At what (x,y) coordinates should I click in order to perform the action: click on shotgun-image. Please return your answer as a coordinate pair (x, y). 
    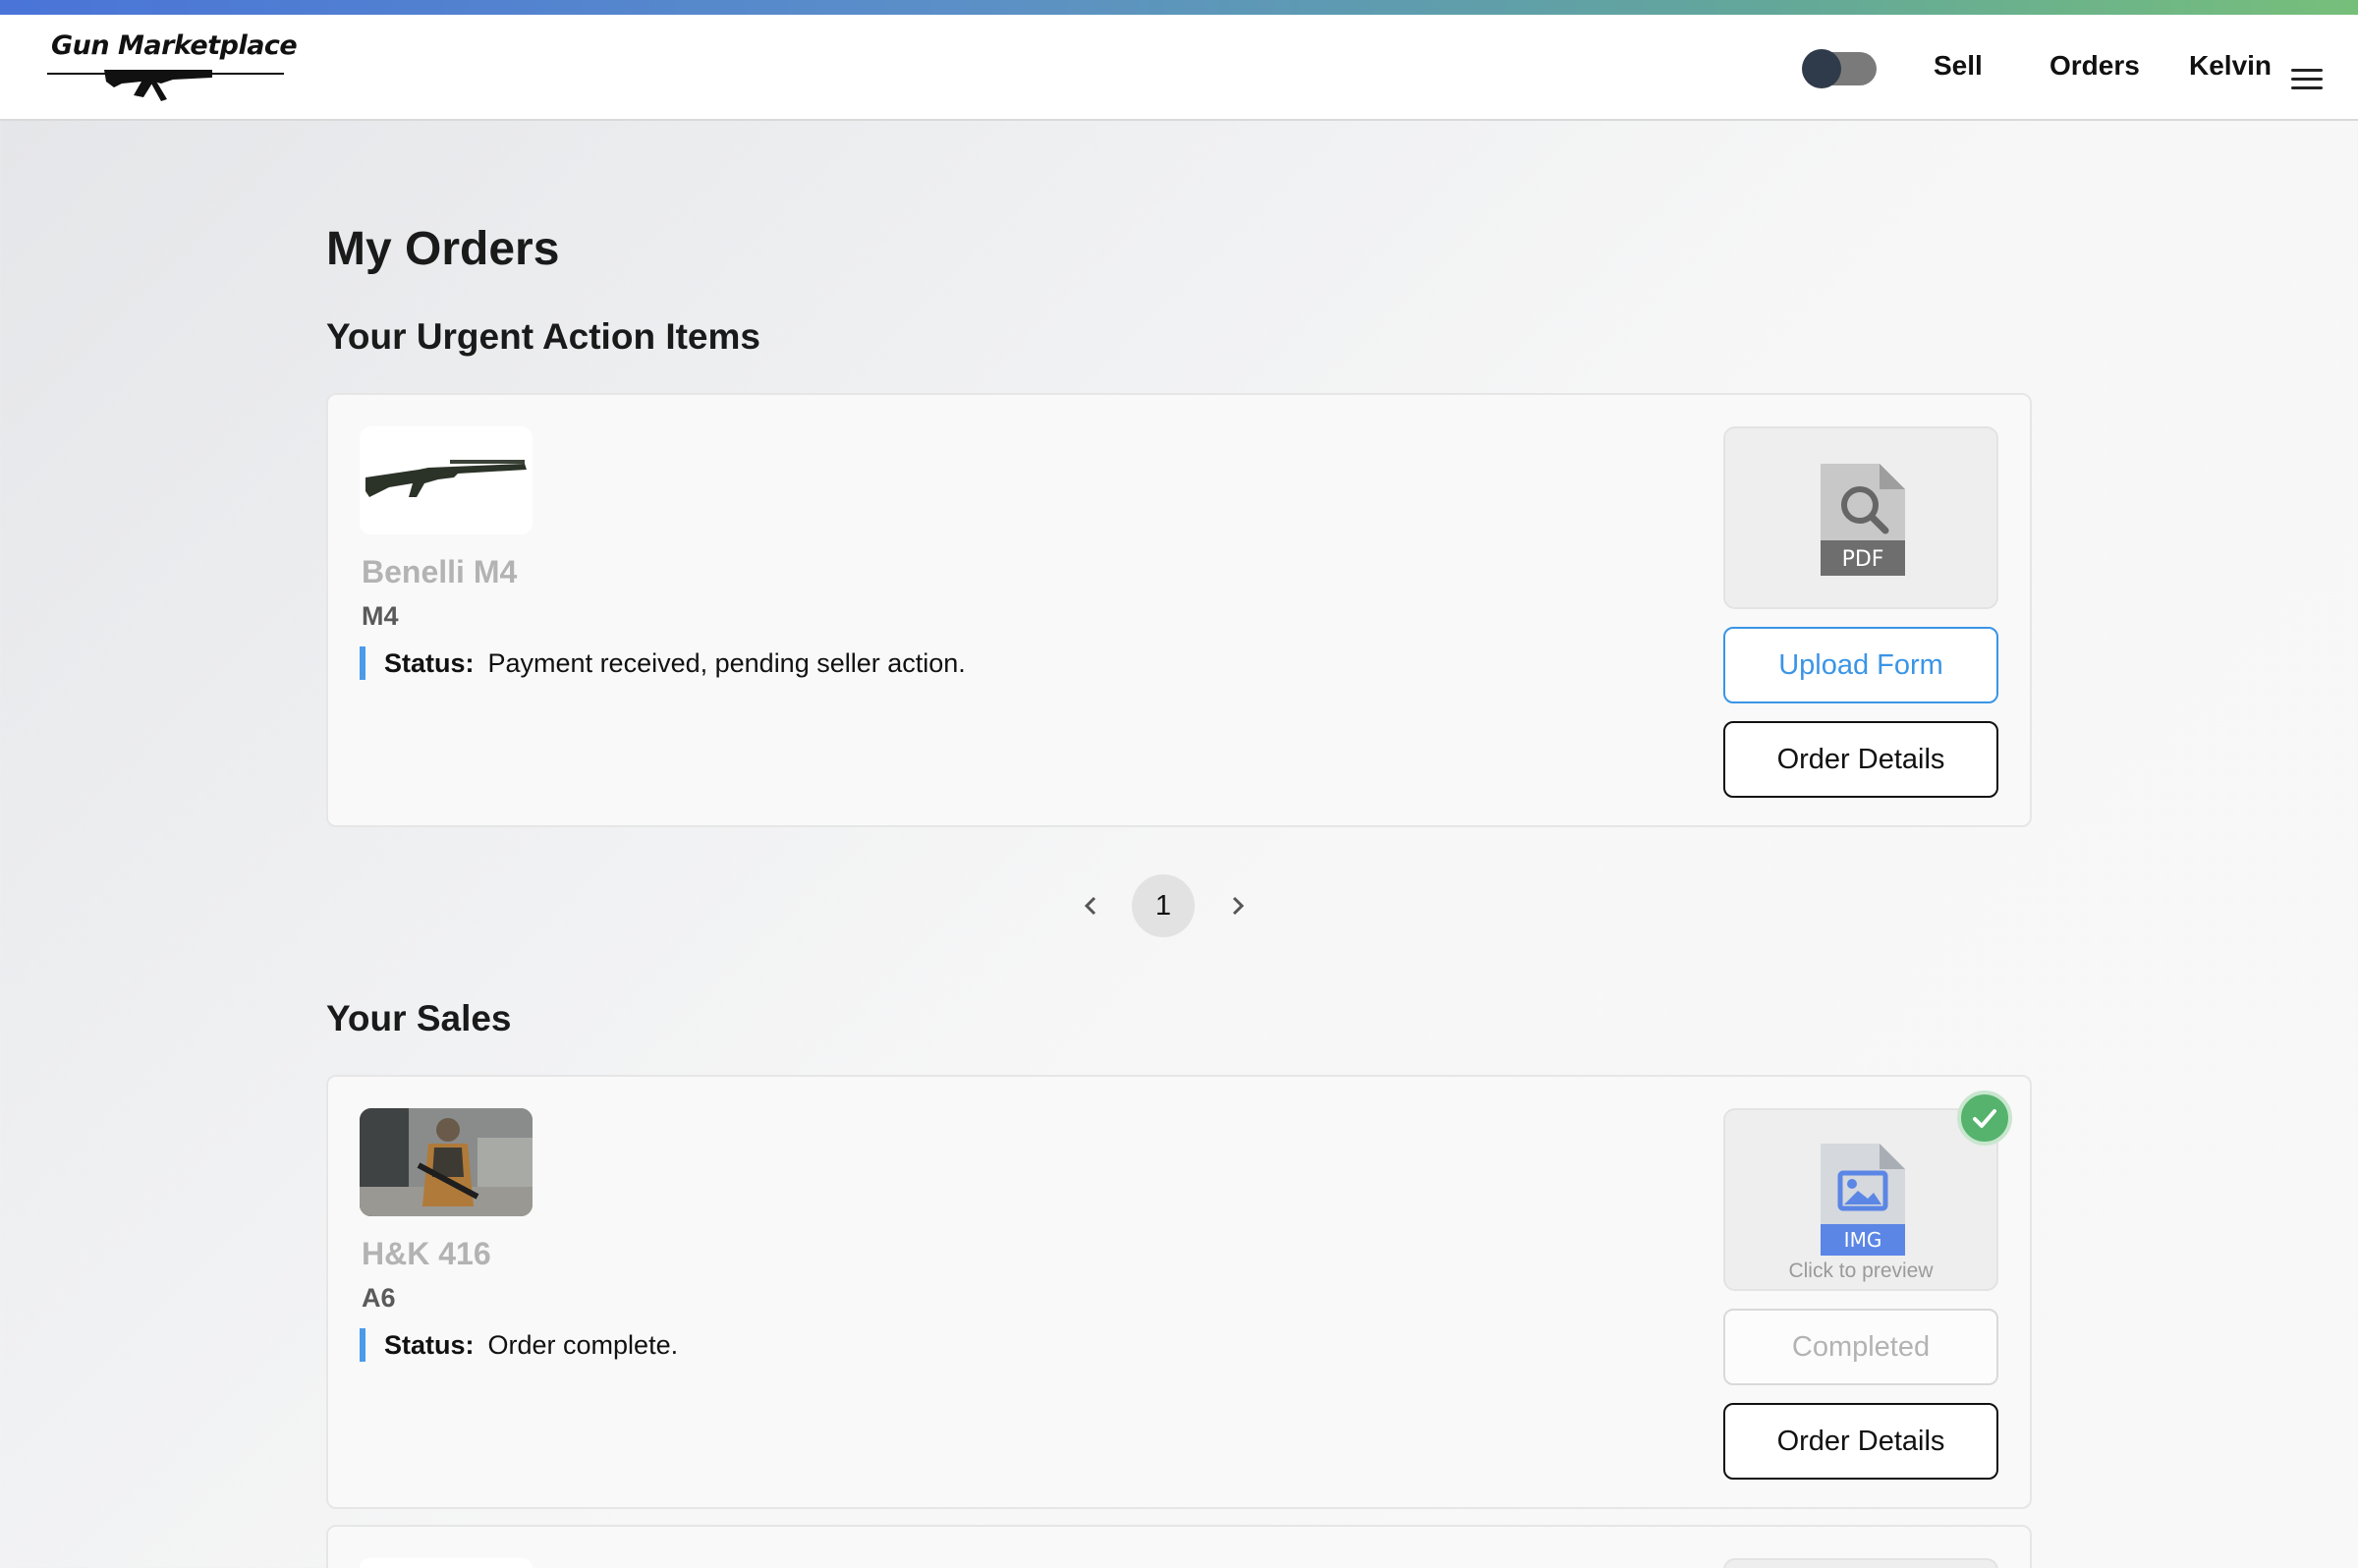
    Looking at the image, I should click on (446, 480).